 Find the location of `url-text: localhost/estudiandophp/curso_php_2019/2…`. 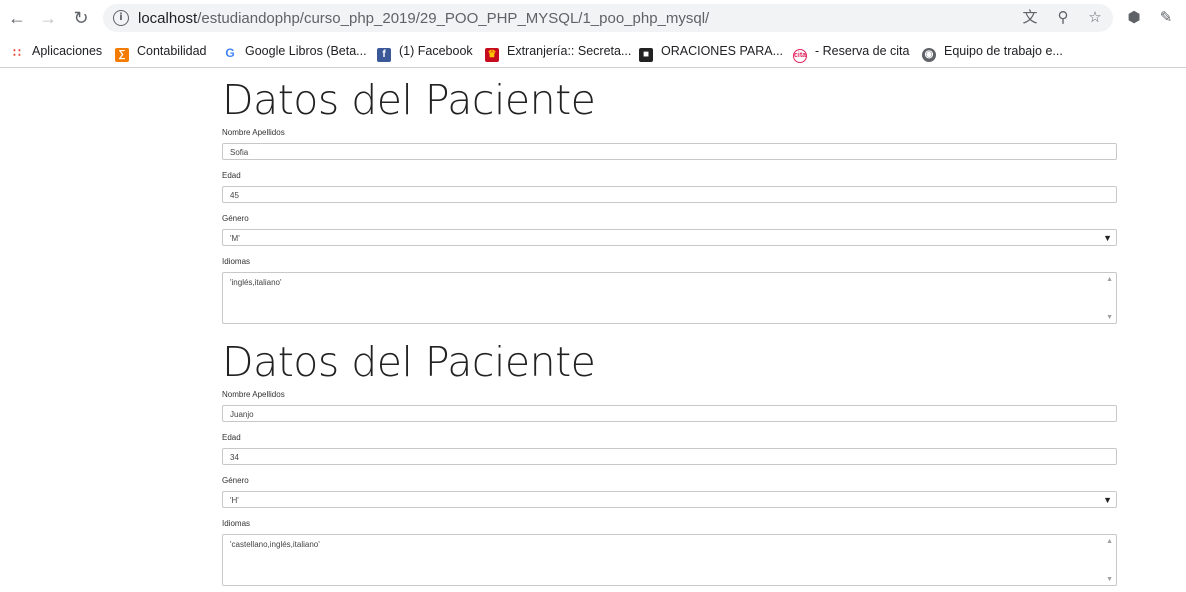

url-text: localhost/estudiandophp/curso_php_2019/2… is located at coordinates (423, 18).